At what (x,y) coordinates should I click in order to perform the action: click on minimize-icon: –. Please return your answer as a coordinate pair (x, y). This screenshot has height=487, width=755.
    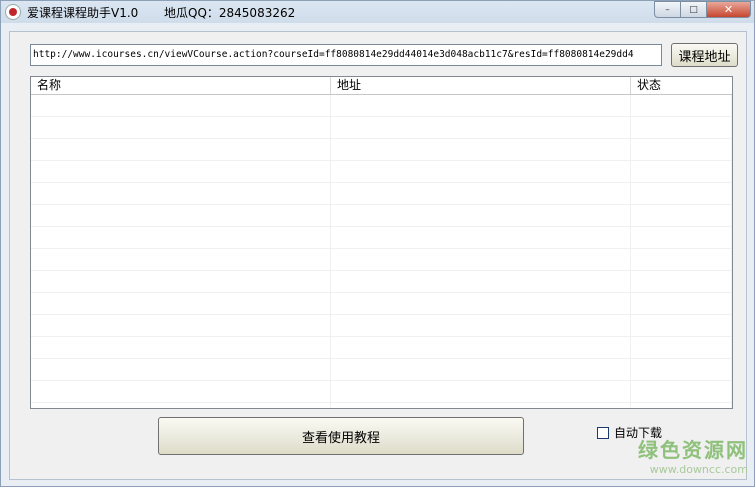
    Looking at the image, I should click on (667, 9).